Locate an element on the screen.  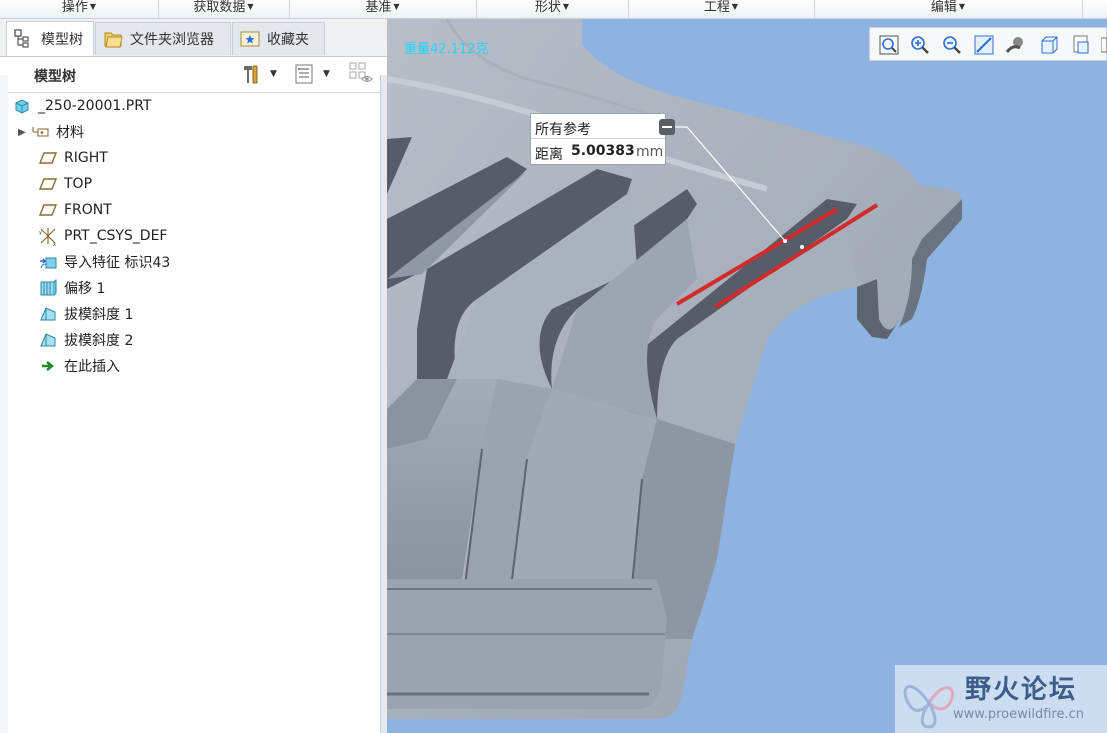
svg-text: x is located at coordinates (54, 244).